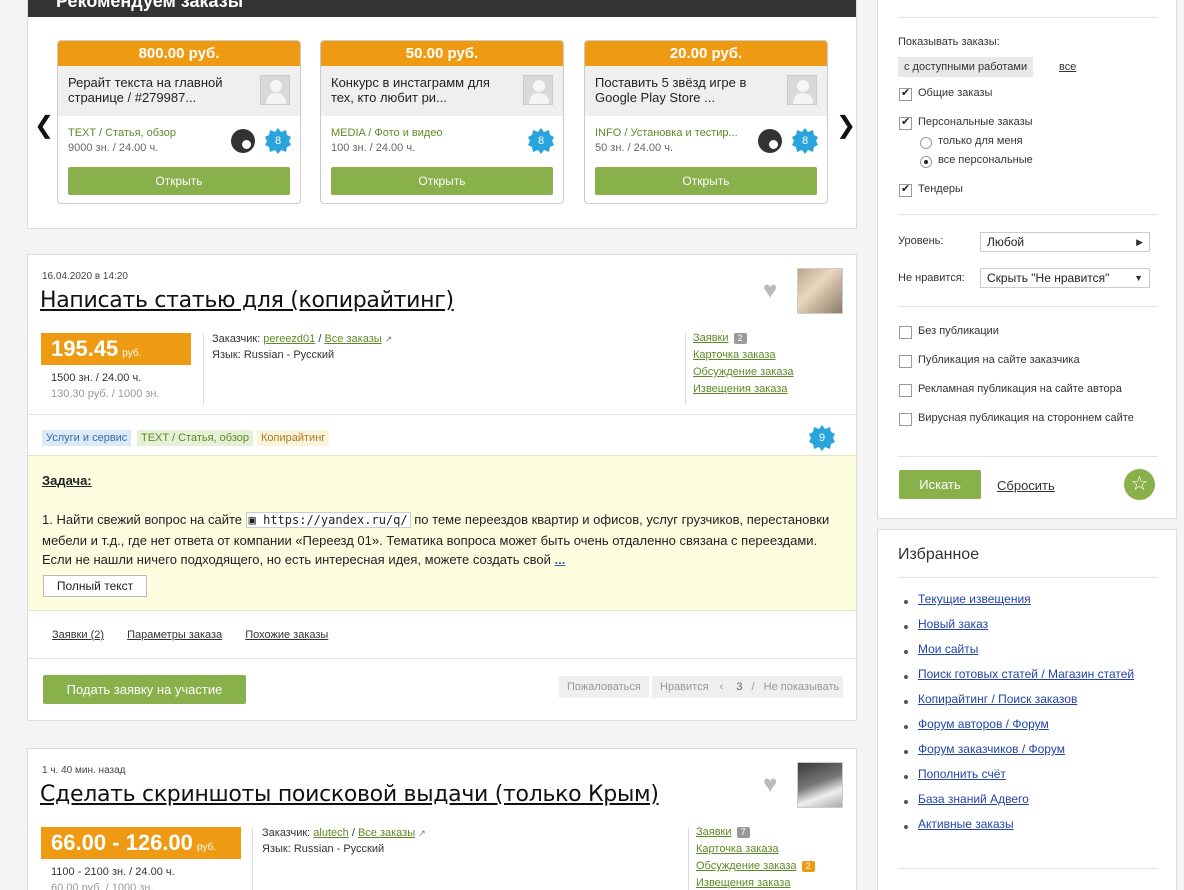 The width and height of the screenshot is (1184, 890). What do you see at coordinates (991, 749) in the screenshot?
I see `favorites-link: Форум заказчиков / Форум` at bounding box center [991, 749].